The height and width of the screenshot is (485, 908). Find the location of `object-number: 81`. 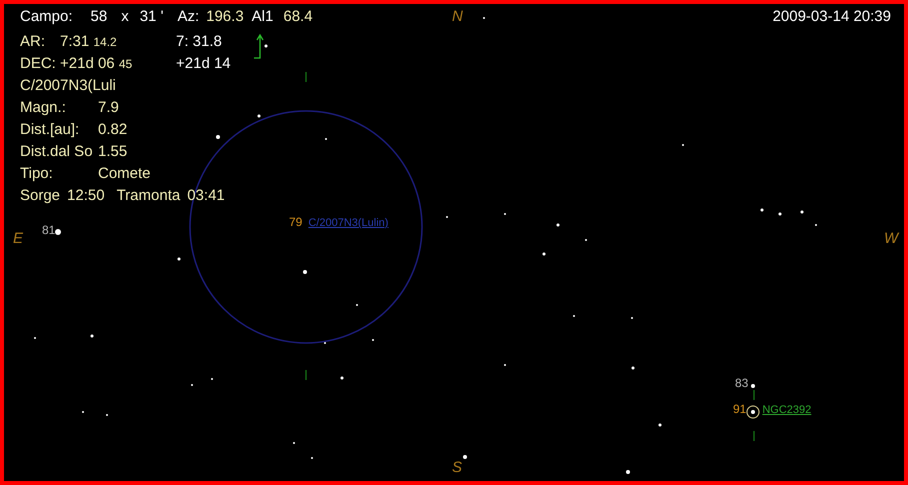

object-number: 81 is located at coordinates (49, 230).